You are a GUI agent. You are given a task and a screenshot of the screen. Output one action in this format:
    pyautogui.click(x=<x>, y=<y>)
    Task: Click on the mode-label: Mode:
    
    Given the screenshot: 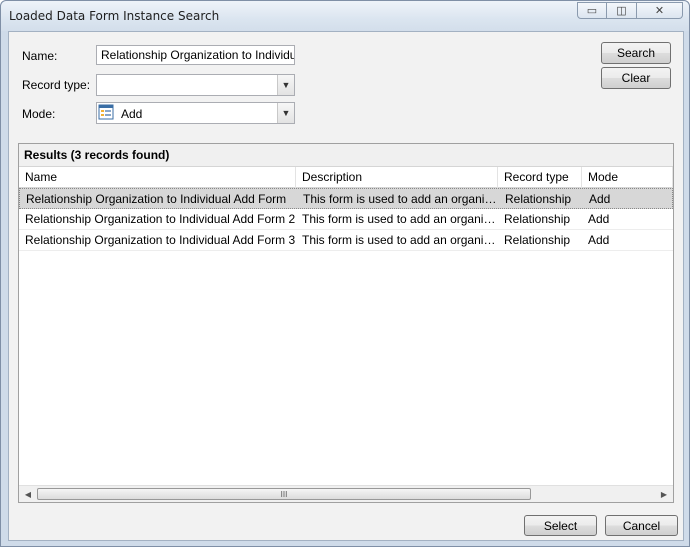 What is the action you would take?
    pyautogui.click(x=39, y=114)
    